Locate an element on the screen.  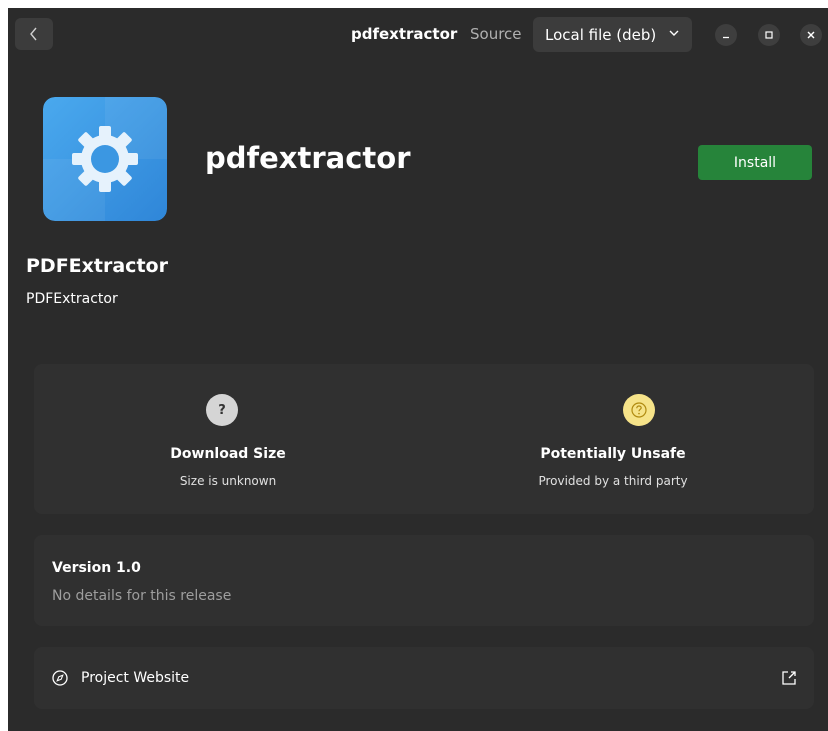
download-size-description: Size is unknown is located at coordinates (228, 481).